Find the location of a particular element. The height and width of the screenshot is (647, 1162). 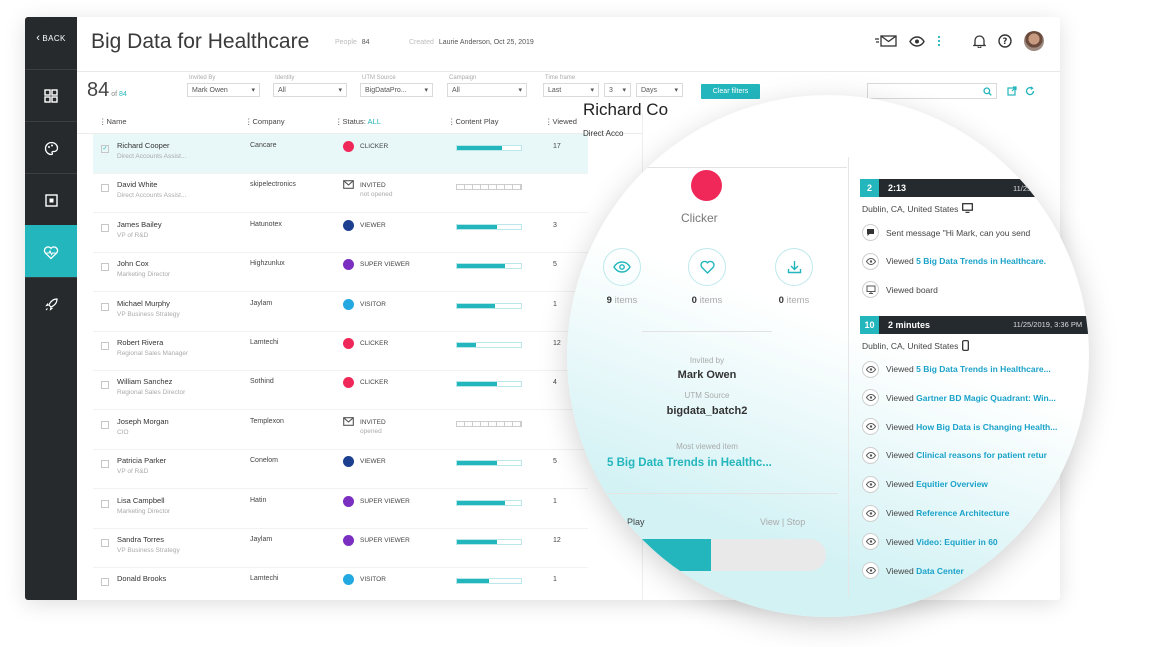

activity-link: 5 Big Data Trends in Healthcare. is located at coordinates (981, 261).